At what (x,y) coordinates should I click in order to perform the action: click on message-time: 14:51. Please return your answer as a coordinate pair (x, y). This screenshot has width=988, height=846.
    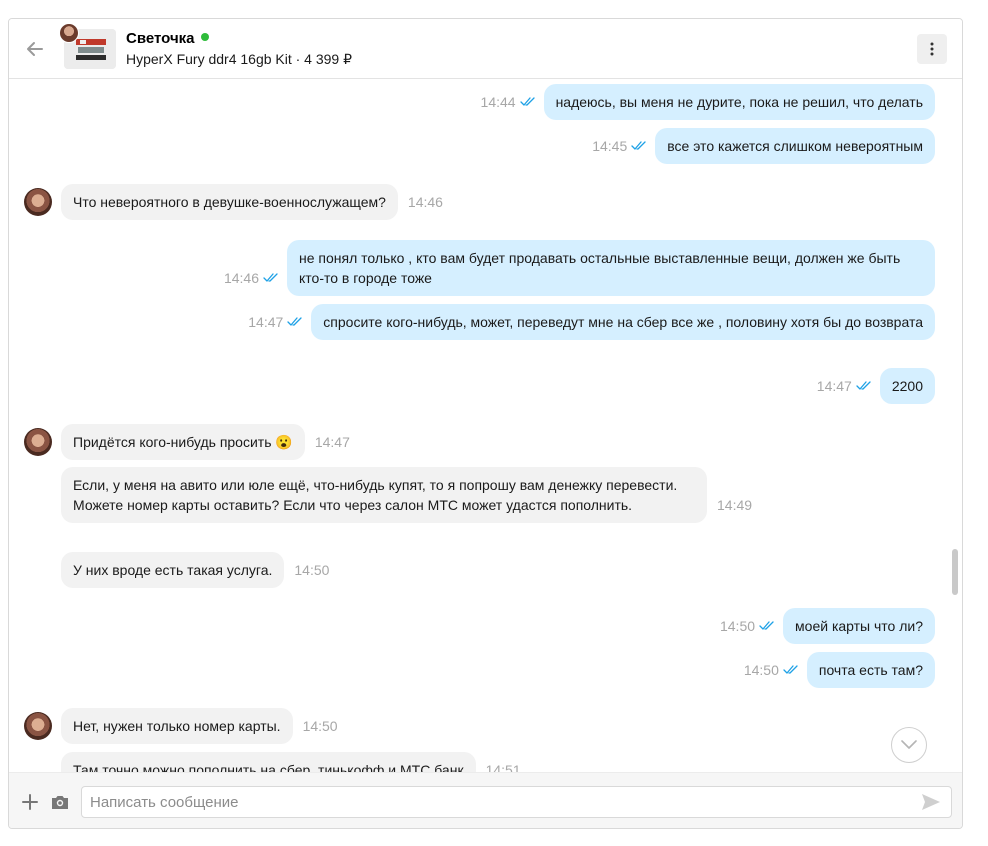
    Looking at the image, I should click on (503, 767).